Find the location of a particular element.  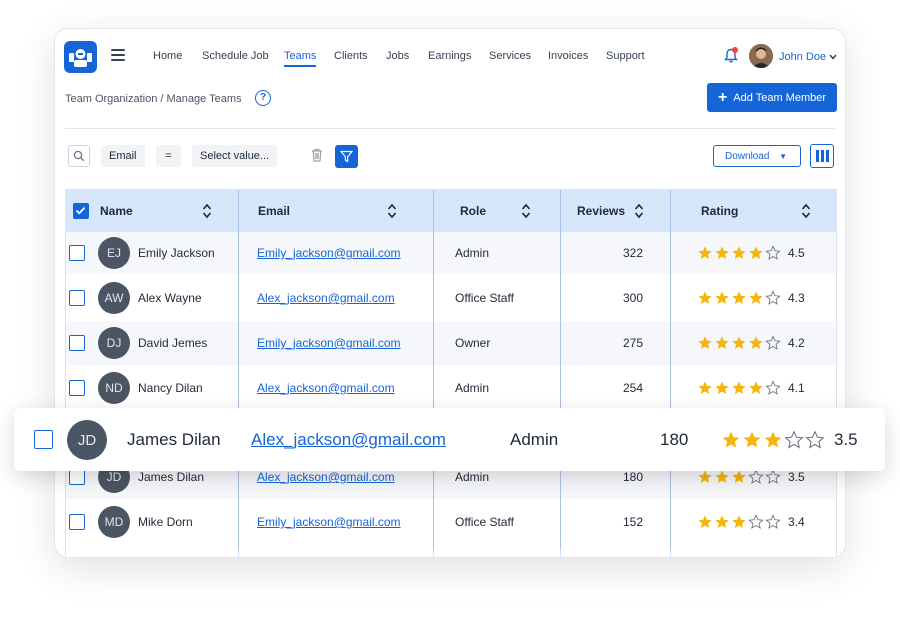

nav-jobs: Jobs is located at coordinates (397, 56).